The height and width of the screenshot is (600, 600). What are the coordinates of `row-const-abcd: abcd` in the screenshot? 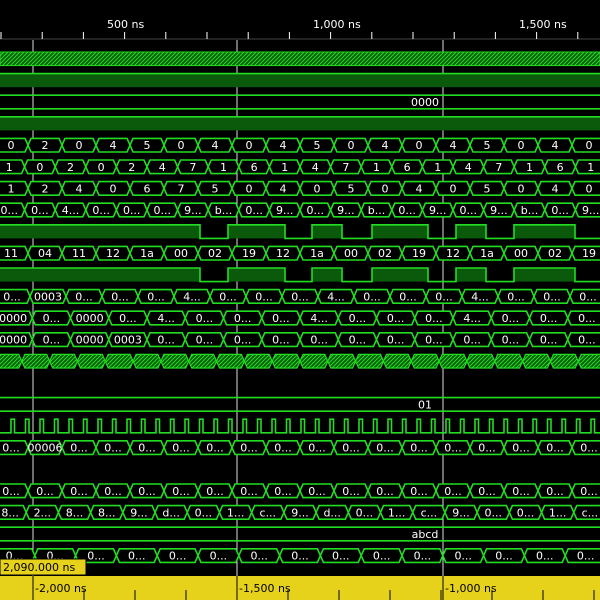 It's located at (300, 534).